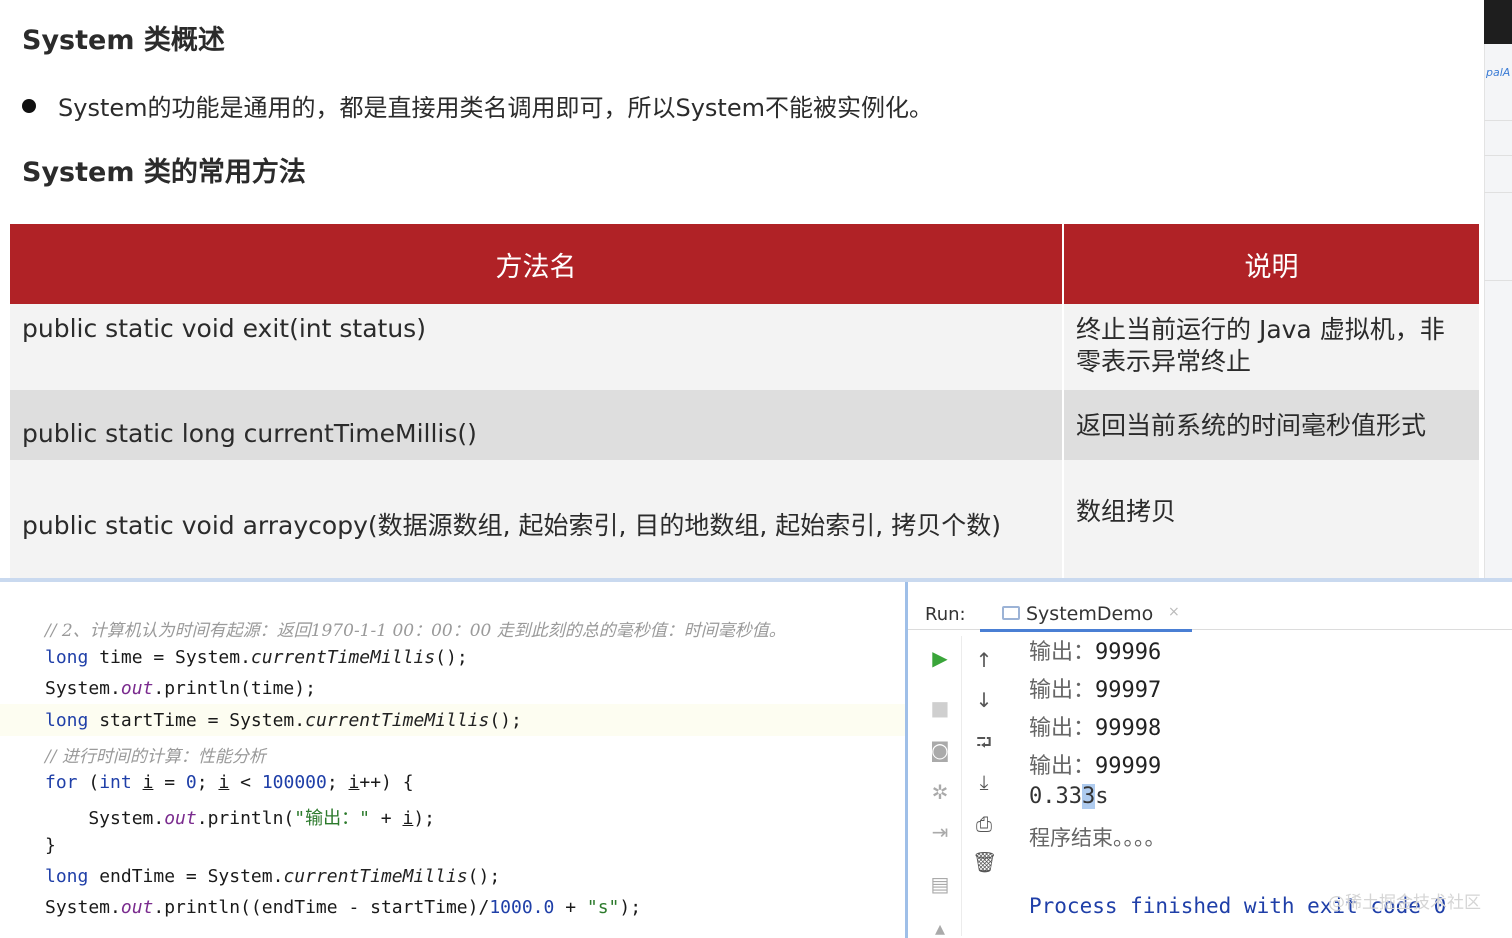  I want to click on close-icon: ×, so click(1174, 612).